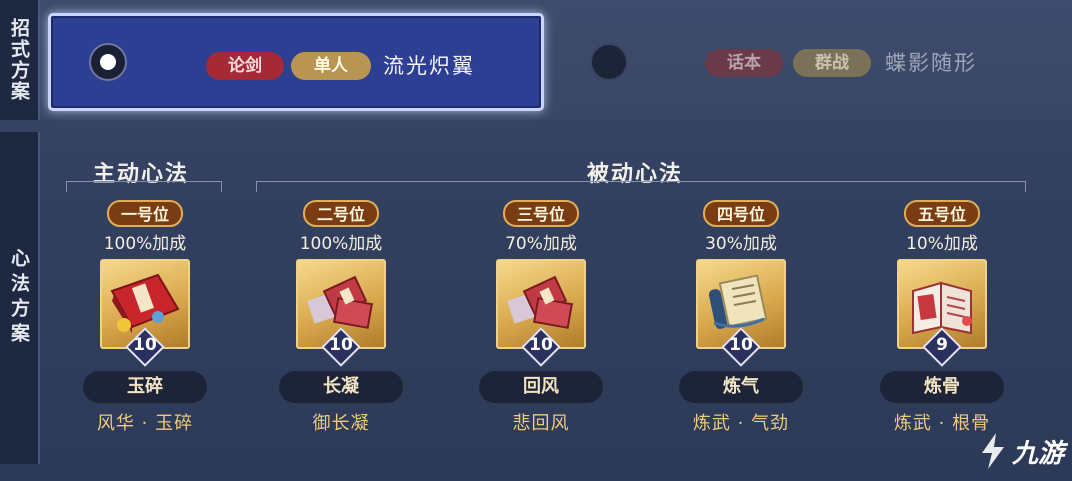 This screenshot has height=481, width=1072. I want to click on level-value: 9, so click(942, 345).